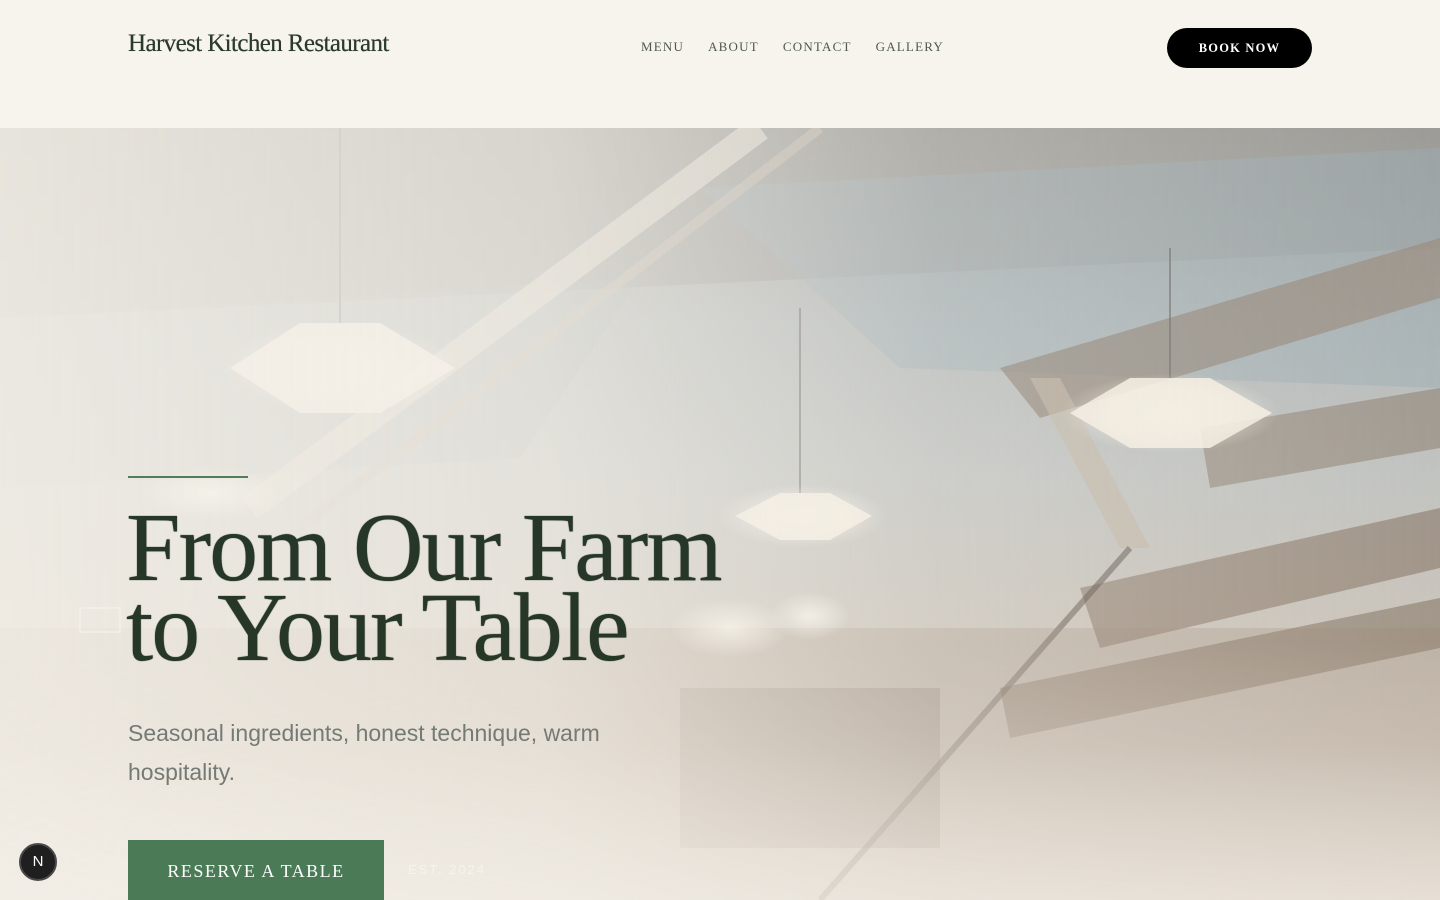 This screenshot has height=900, width=1440. I want to click on hero-title-line-2: to Your Table, so click(378, 628).